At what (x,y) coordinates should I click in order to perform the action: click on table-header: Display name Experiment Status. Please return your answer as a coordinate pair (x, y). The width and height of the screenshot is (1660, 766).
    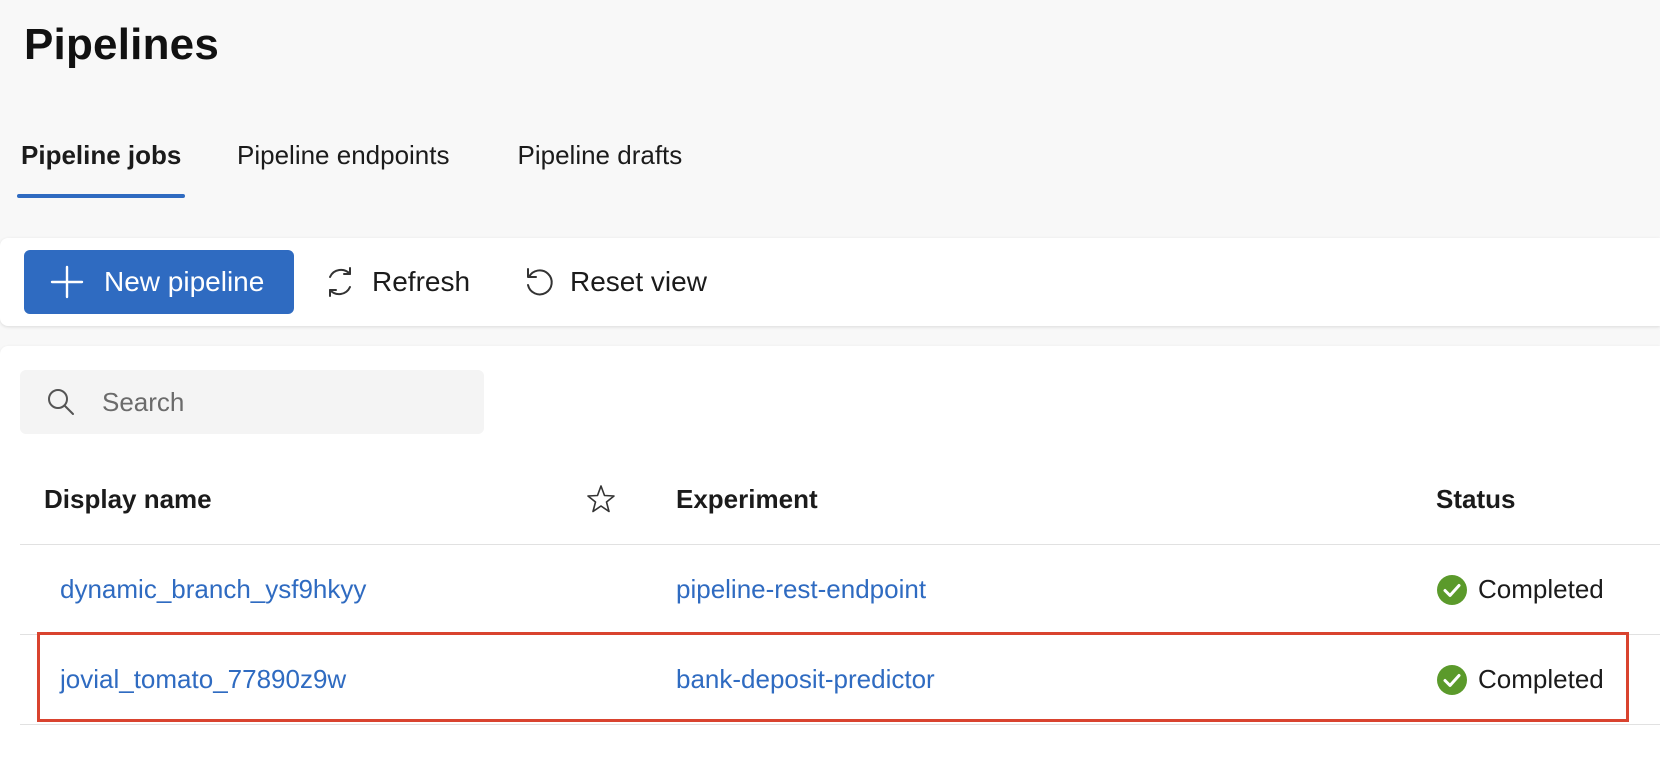
    Looking at the image, I should click on (840, 499).